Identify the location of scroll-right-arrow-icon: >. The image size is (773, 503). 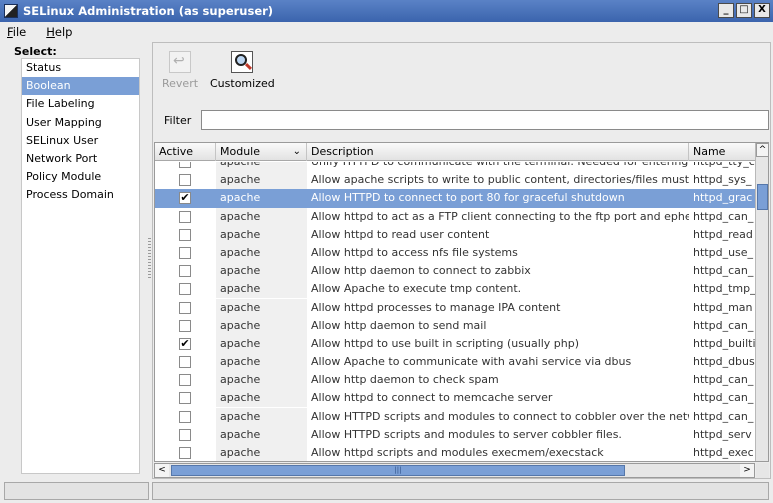
(747, 470).